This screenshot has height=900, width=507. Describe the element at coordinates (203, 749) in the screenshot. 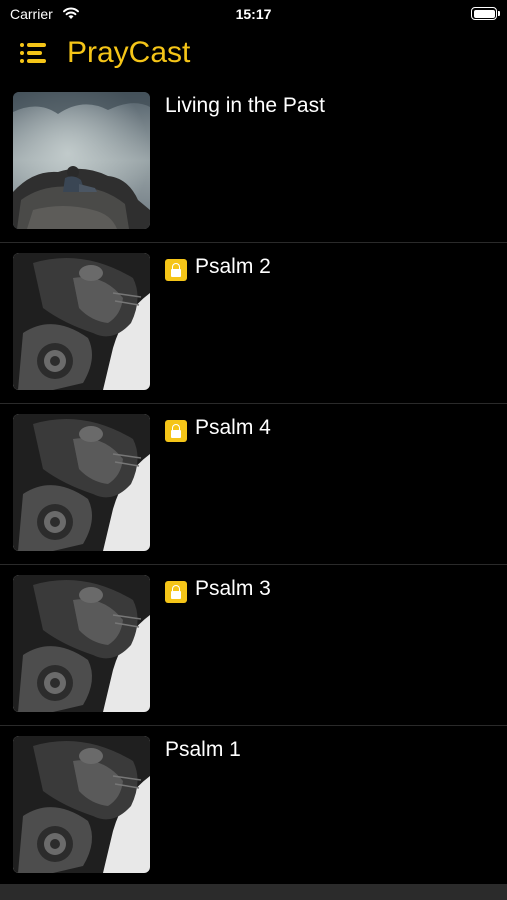

I see `episode-title: Psalm 1` at that location.